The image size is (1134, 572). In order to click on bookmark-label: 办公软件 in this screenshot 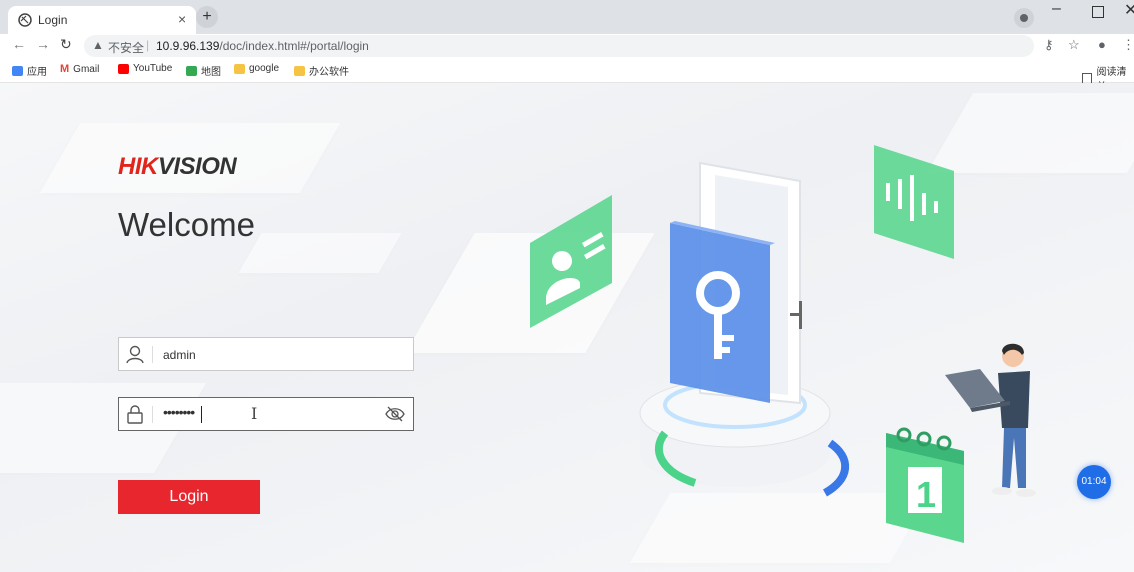, I will do `click(329, 72)`.